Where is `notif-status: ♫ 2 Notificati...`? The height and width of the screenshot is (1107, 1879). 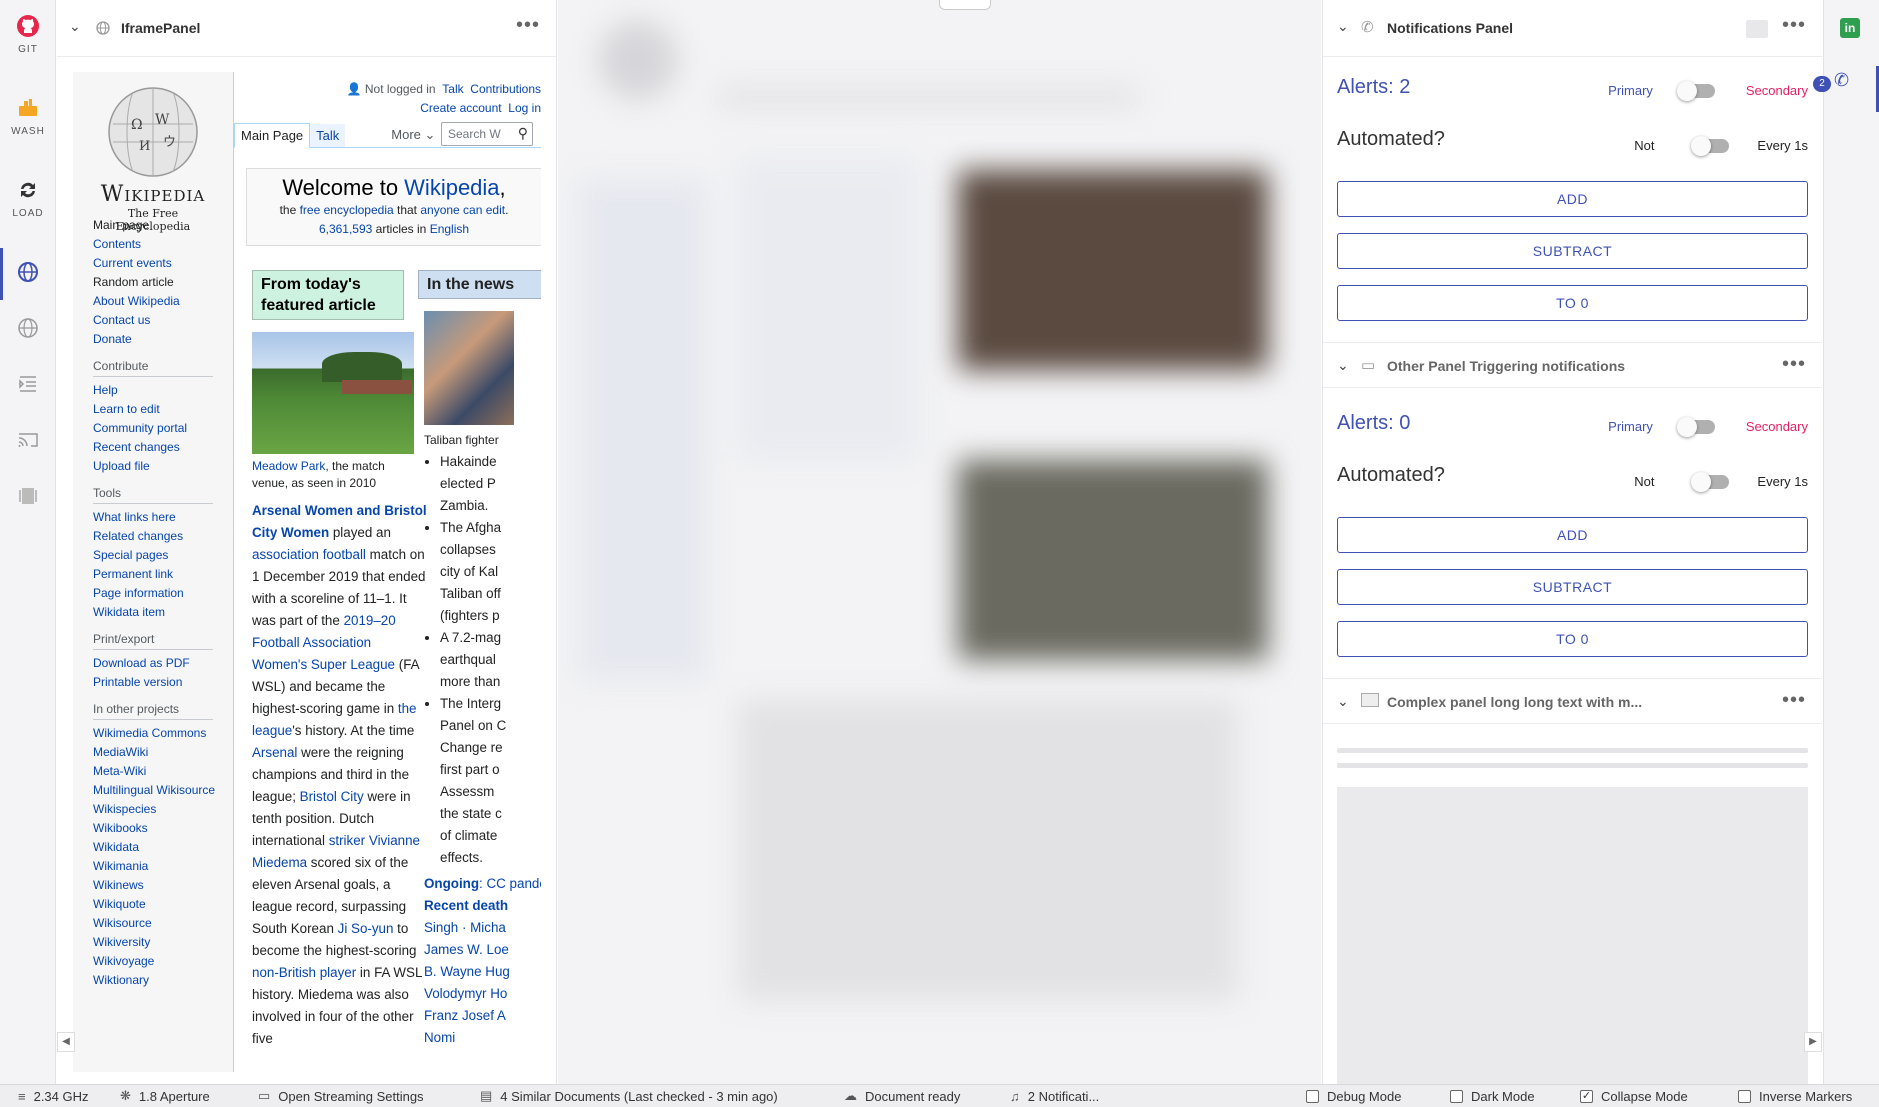
notif-status: ♫ 2 Notificati... is located at coordinates (1054, 1096).